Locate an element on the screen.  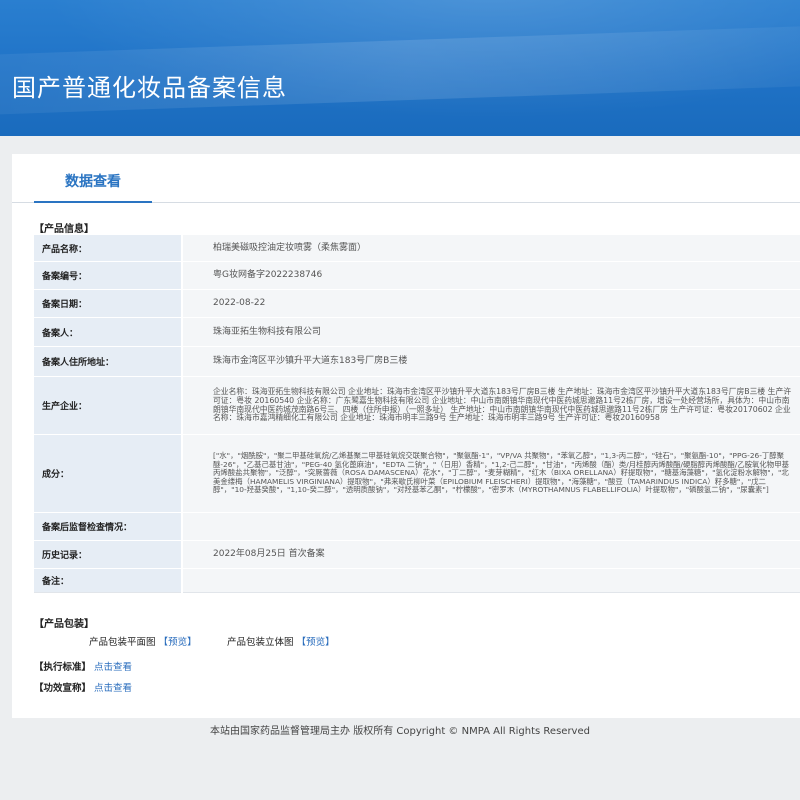
table-row: 备案后监督检查情况： is located at coordinates (417, 526).